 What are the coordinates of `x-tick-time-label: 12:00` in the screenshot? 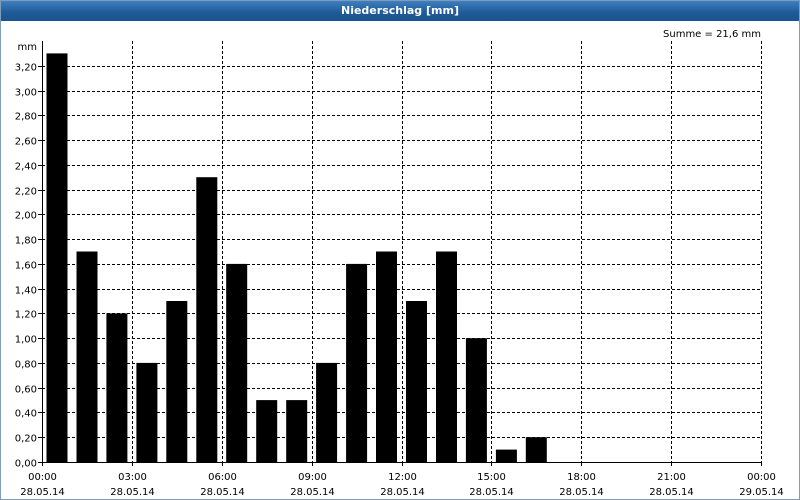 It's located at (402, 477).